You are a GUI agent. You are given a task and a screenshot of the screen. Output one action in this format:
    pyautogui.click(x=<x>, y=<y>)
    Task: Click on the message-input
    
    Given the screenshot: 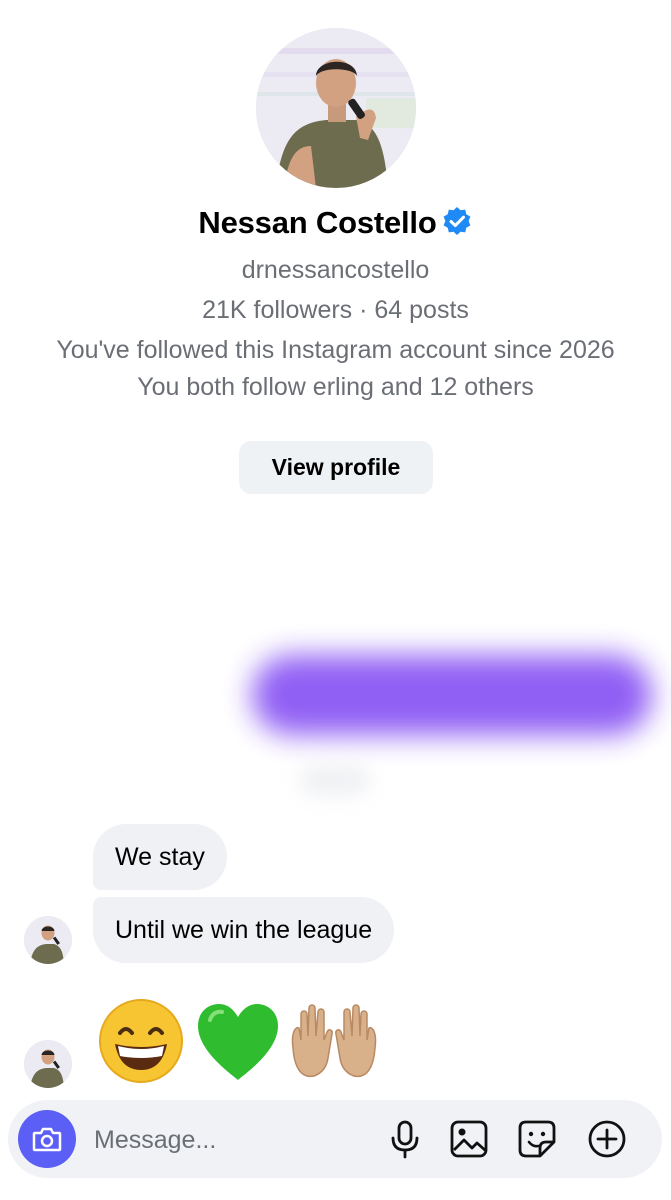 What is the action you would take?
    pyautogui.click(x=229, y=1140)
    